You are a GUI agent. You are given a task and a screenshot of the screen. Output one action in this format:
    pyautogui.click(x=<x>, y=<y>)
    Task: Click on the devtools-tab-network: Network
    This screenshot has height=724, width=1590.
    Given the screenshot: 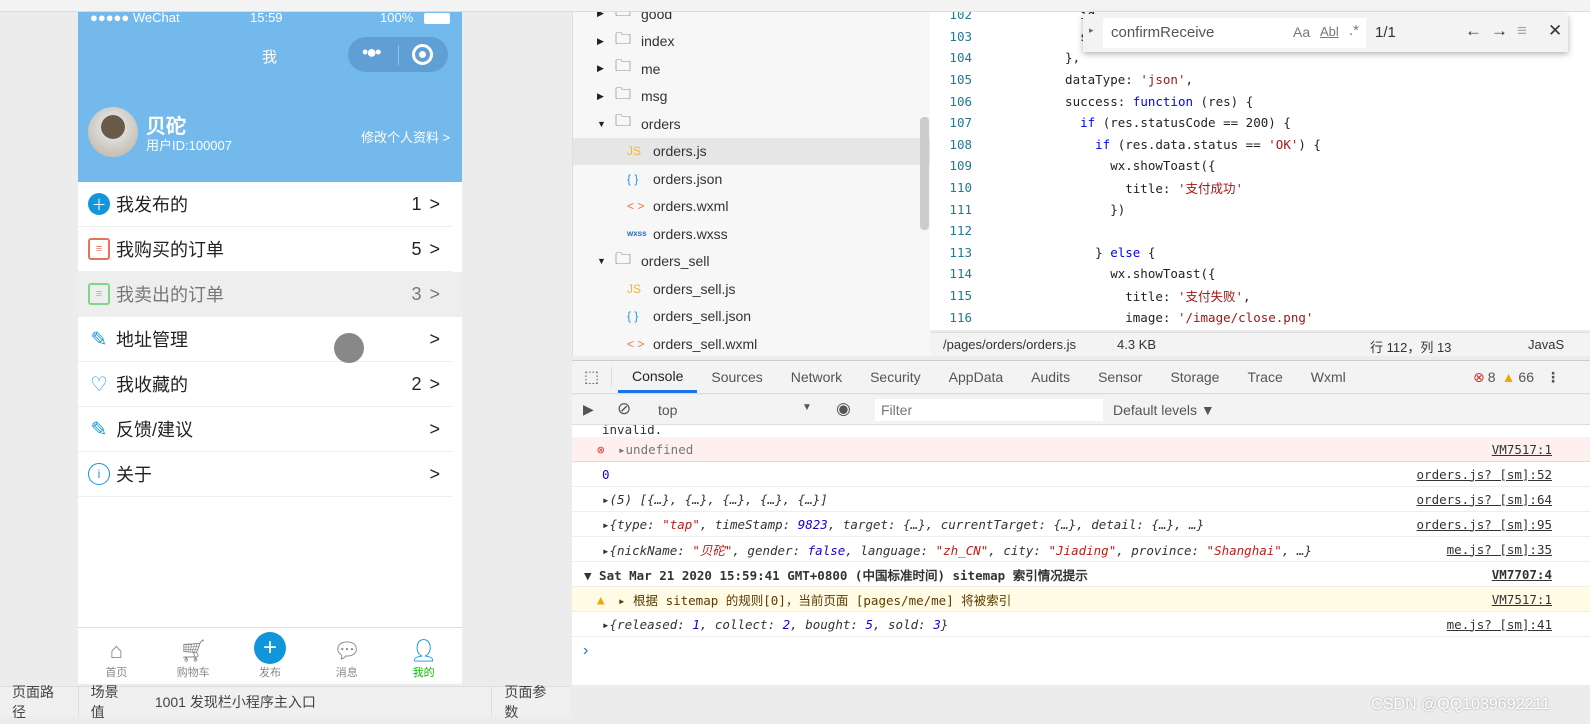 What is the action you would take?
    pyautogui.click(x=816, y=377)
    